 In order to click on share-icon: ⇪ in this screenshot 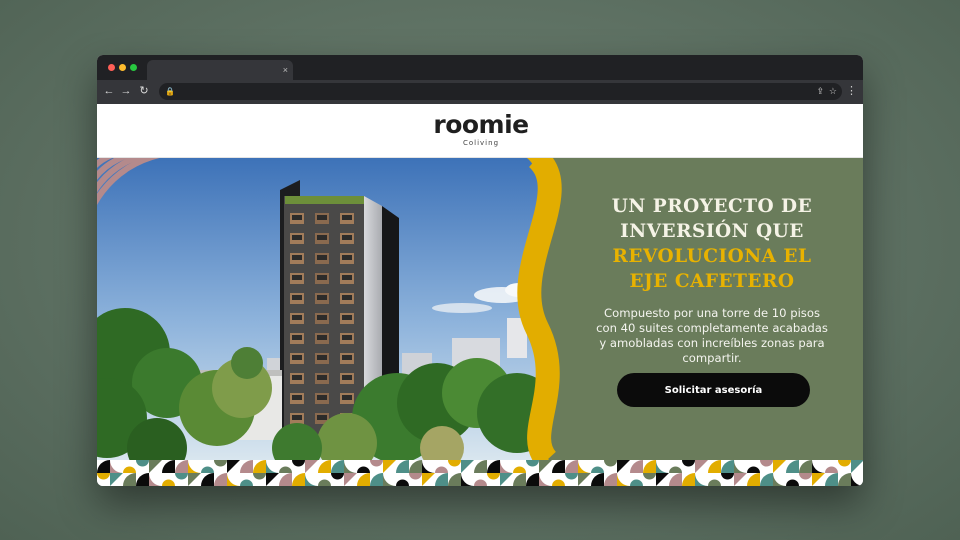, I will do `click(820, 91)`.